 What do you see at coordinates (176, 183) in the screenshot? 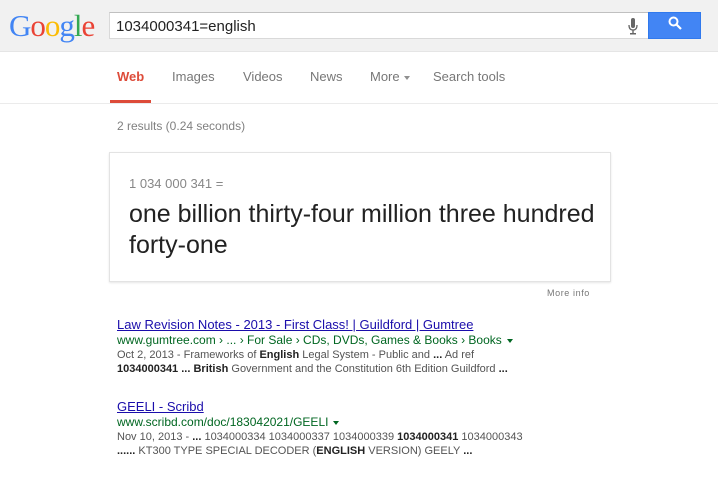
I see `answer-equation: 1 034 000 341 =` at bounding box center [176, 183].